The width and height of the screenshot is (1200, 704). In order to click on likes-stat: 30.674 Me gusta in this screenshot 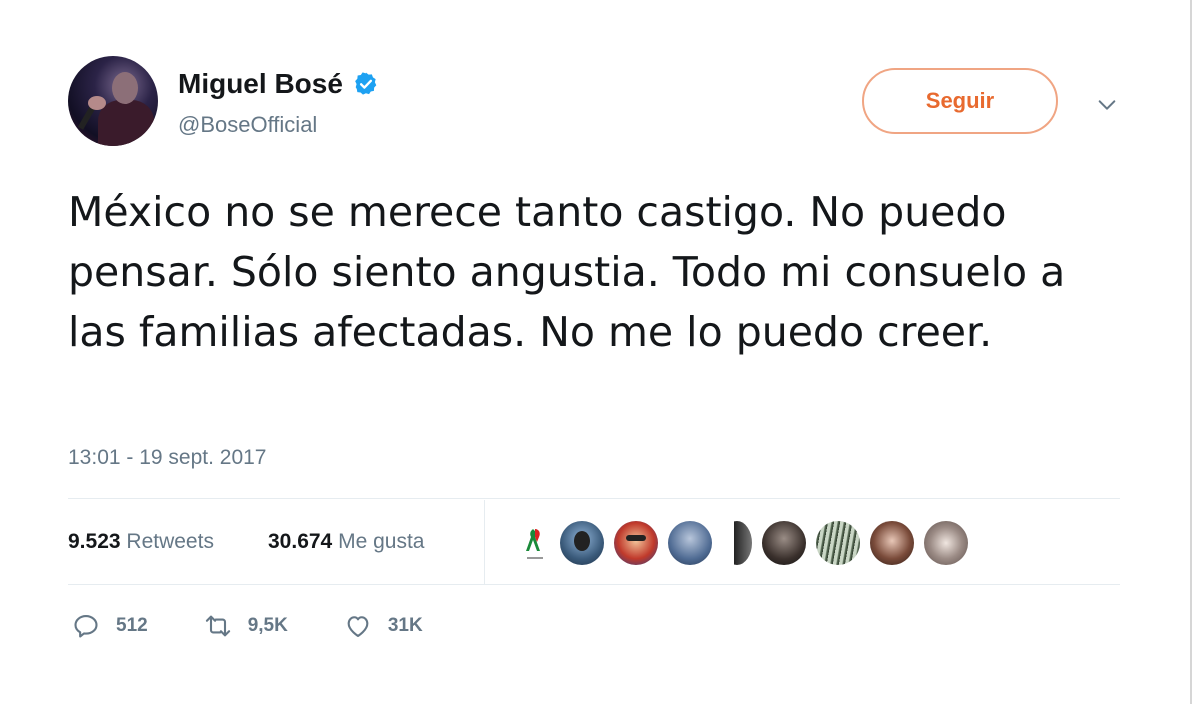, I will do `click(346, 542)`.